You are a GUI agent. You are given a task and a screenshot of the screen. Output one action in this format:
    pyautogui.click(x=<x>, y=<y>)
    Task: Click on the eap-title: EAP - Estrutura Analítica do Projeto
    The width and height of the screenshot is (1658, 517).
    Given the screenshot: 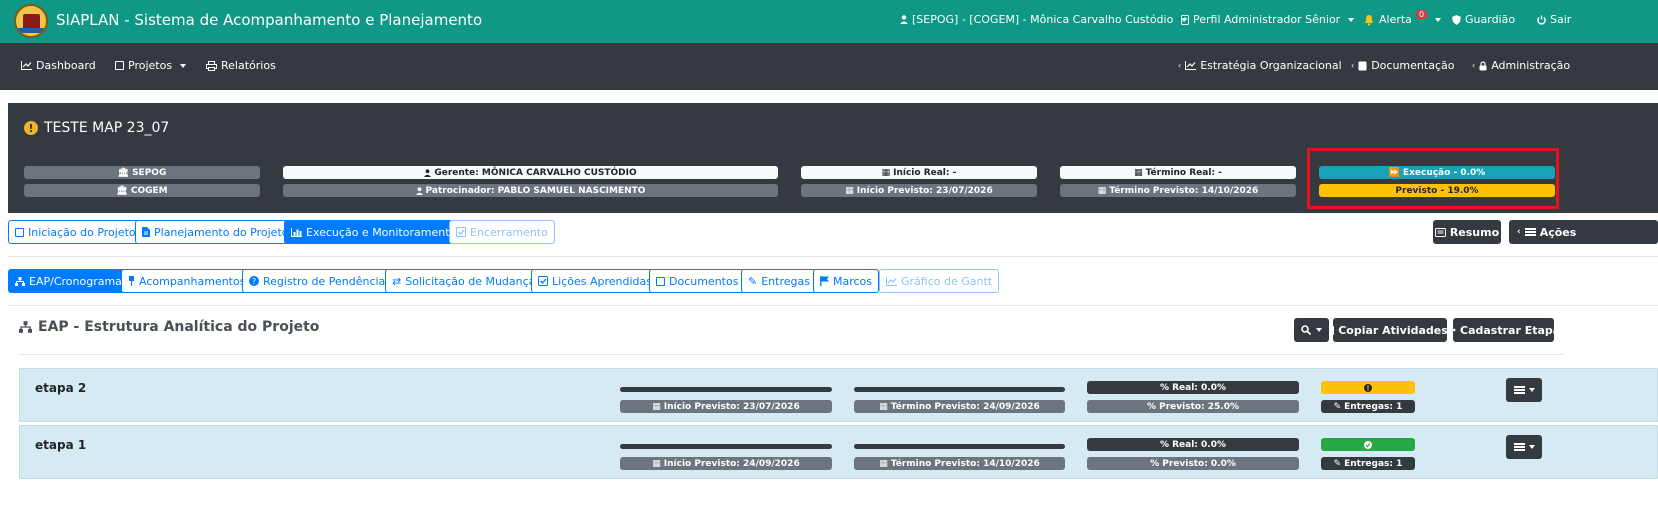 What is the action you would take?
    pyautogui.click(x=169, y=327)
    